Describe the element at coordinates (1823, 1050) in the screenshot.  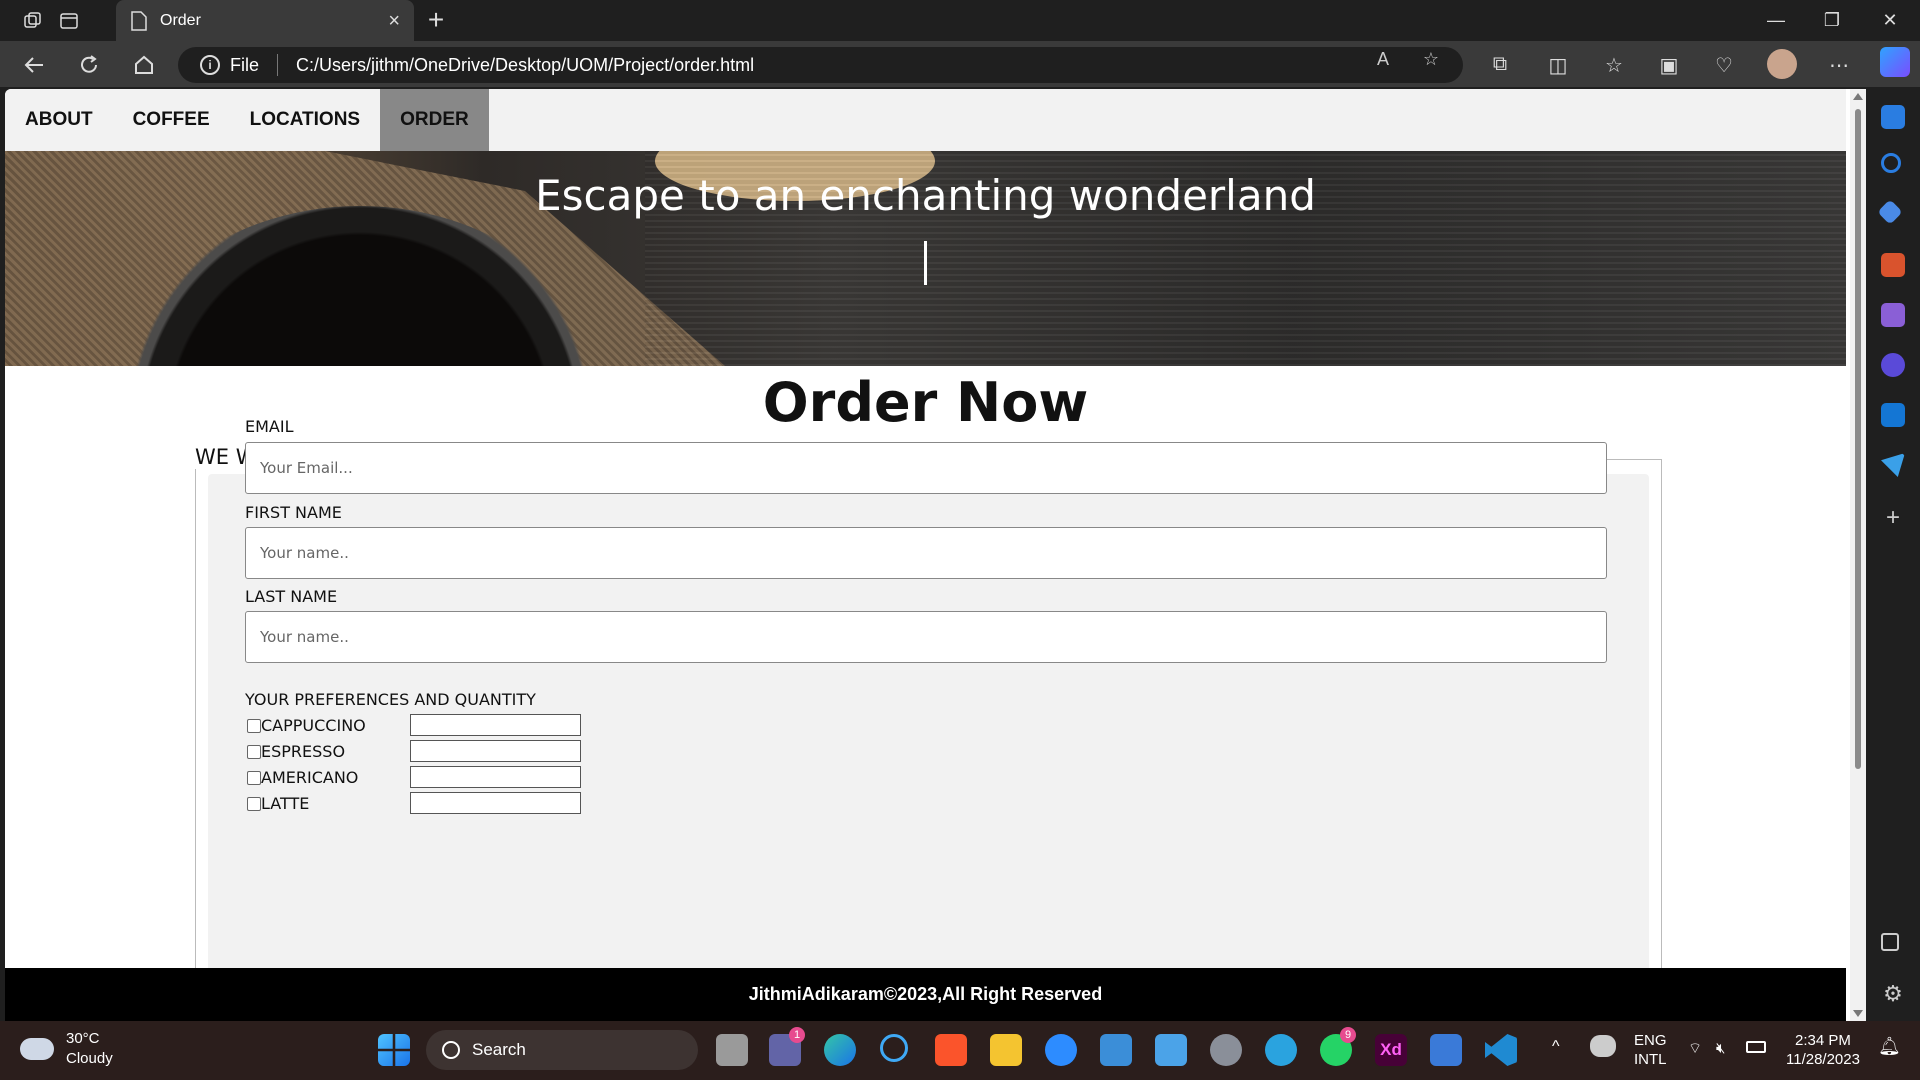
I see `clock: 2:34 PM 11/28/2023` at that location.